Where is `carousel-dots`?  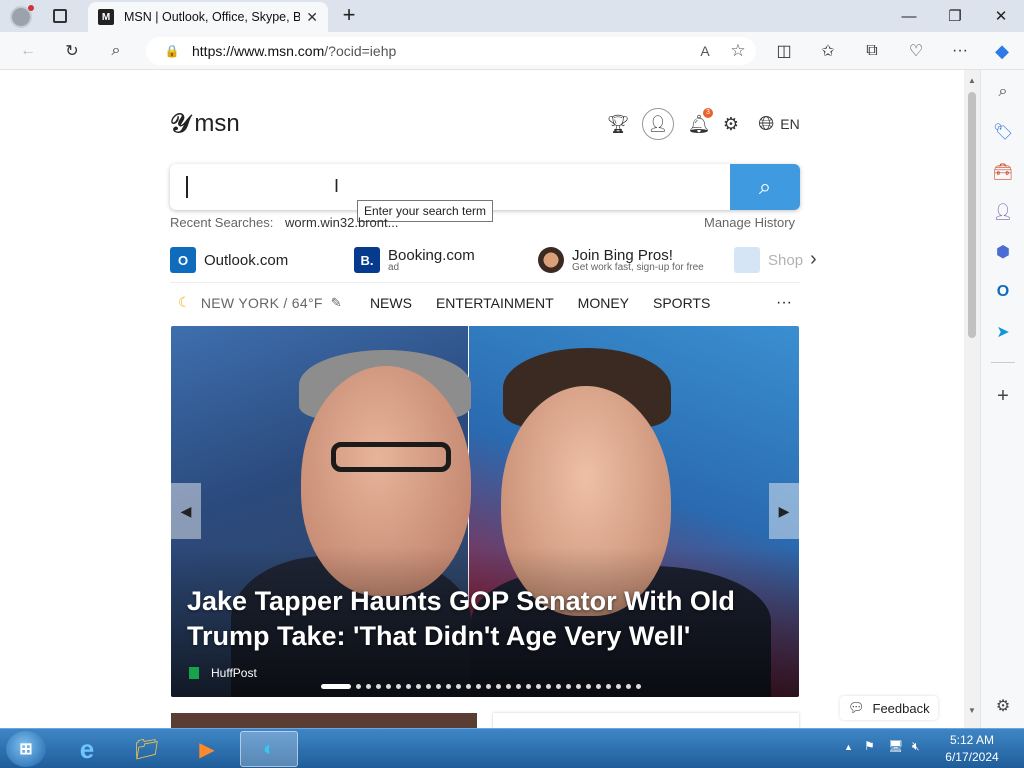 carousel-dots is located at coordinates (483, 686).